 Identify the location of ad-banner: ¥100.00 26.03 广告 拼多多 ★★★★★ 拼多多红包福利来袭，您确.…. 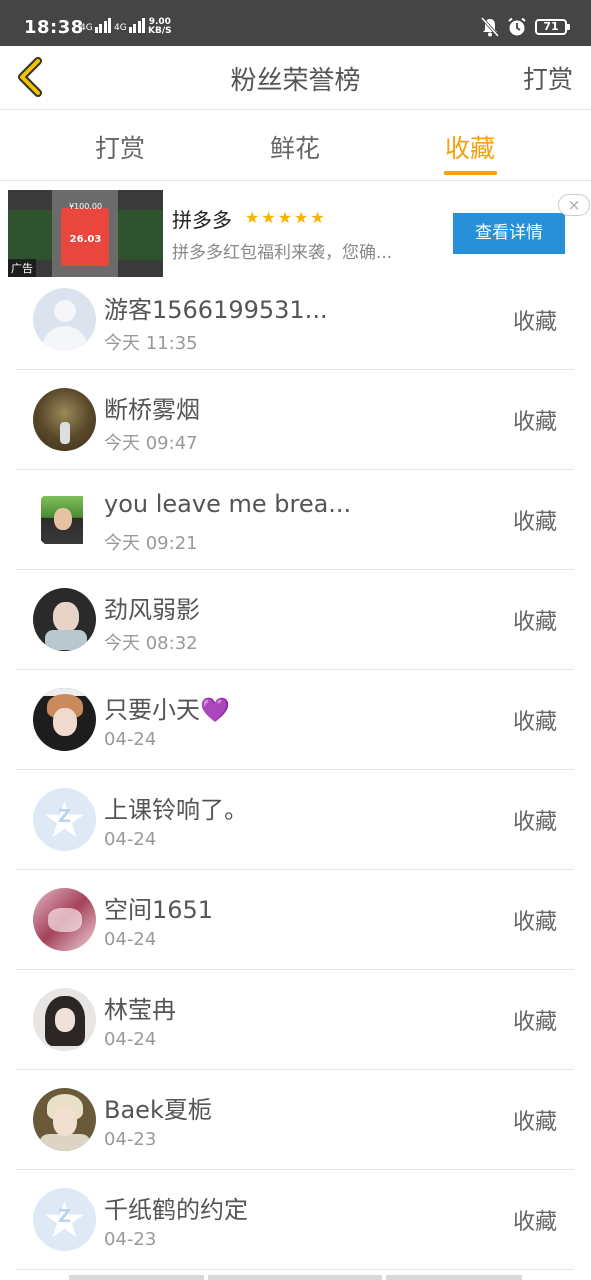
(295, 232).